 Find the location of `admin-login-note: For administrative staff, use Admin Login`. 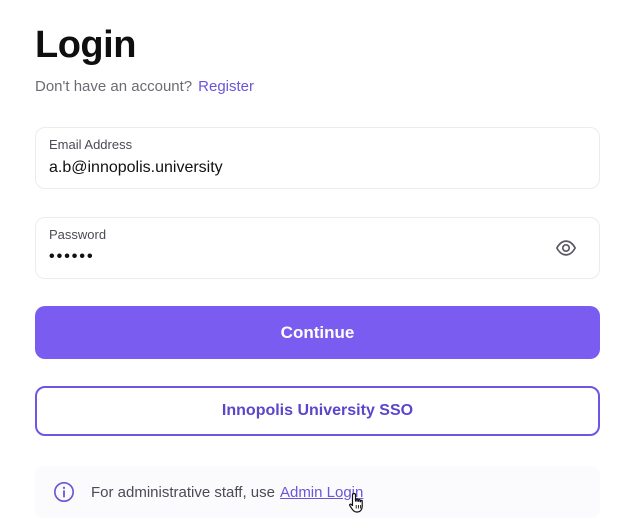

admin-login-note: For administrative staff, use Admin Login is located at coordinates (317, 492).